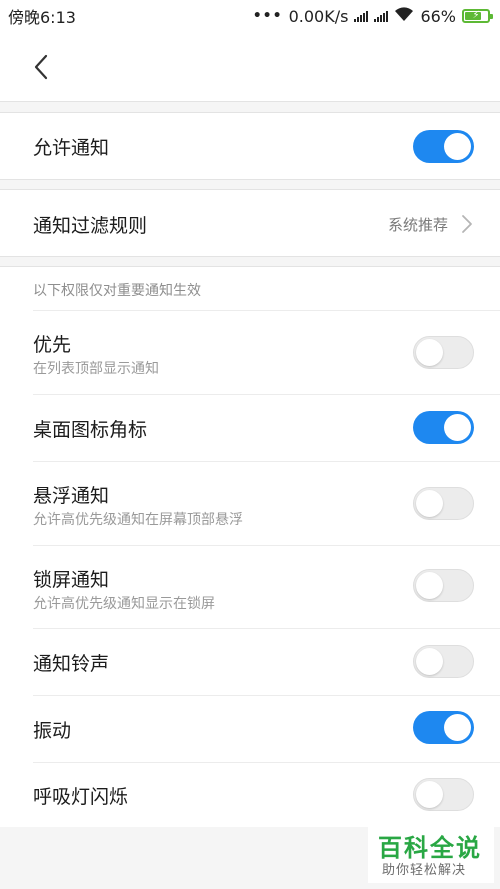 This screenshot has width=500, height=889. Describe the element at coordinates (90, 430) in the screenshot. I see `setting-label: 桌面图标角标` at that location.